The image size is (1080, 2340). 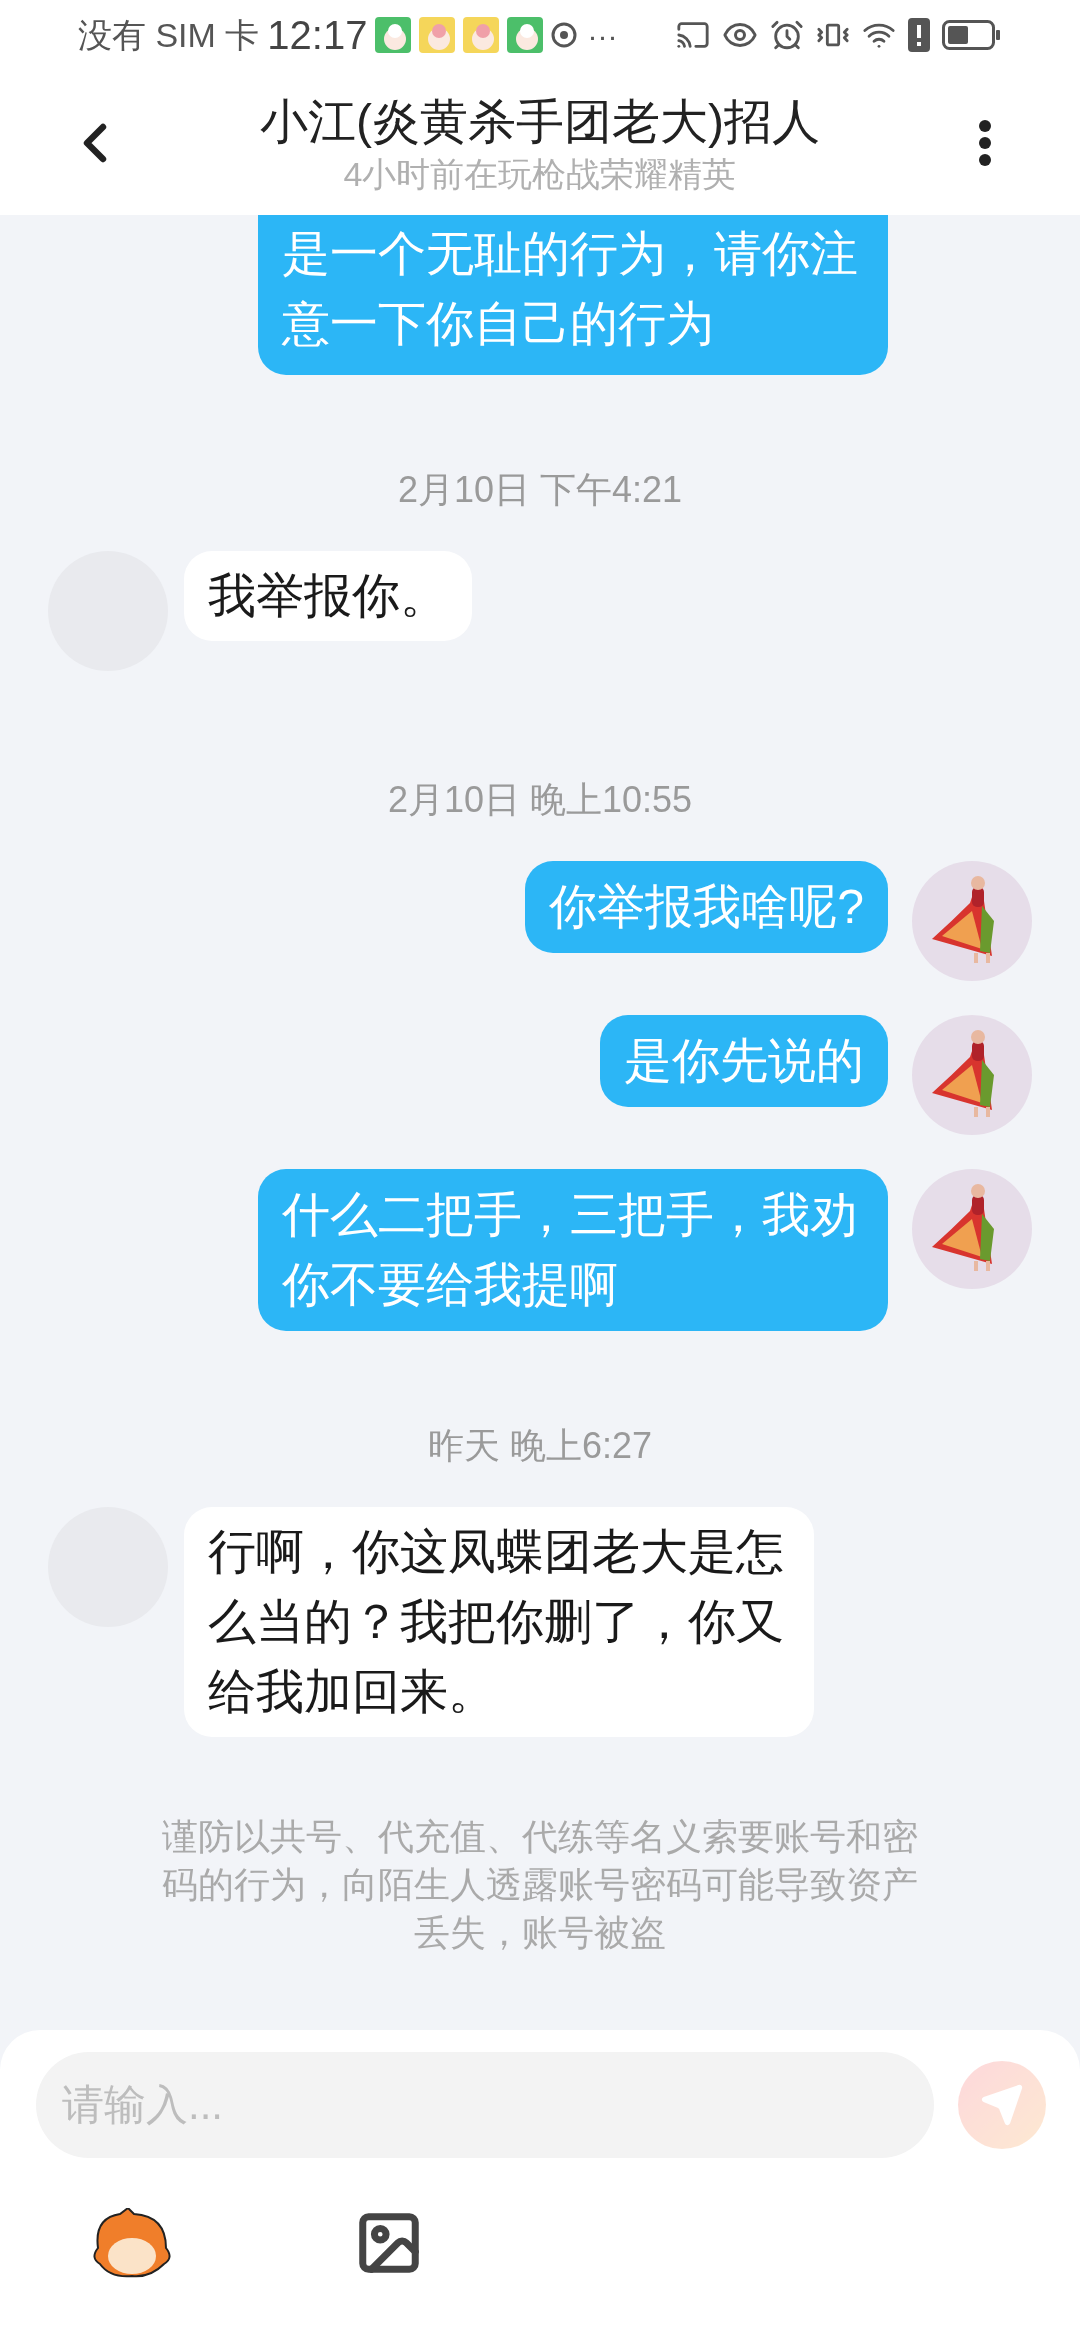 I want to click on alarm-icon, so click(x=787, y=35).